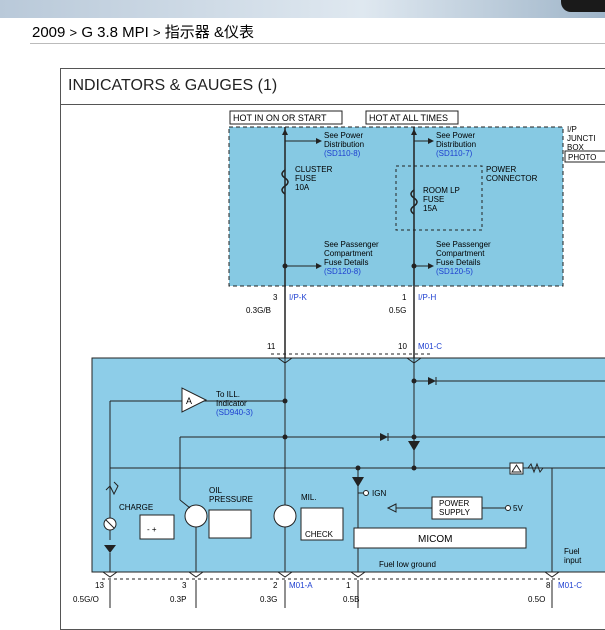  I want to click on pin-3-label: 3, so click(275, 297).